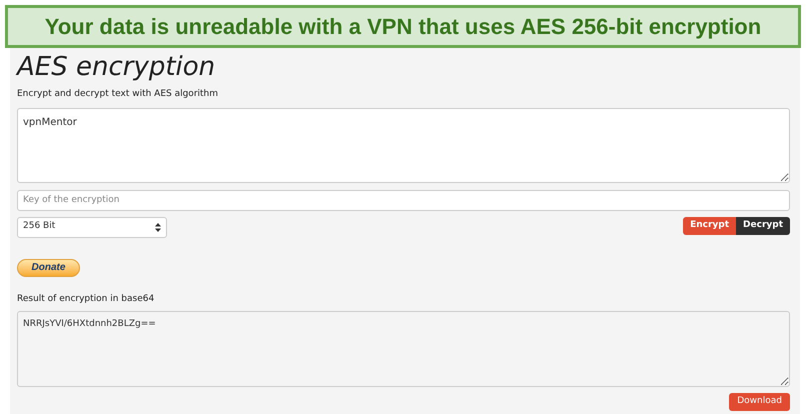 The height and width of the screenshot is (414, 806). What do you see at coordinates (158, 227) in the screenshot?
I see `select-arrows-icon` at bounding box center [158, 227].